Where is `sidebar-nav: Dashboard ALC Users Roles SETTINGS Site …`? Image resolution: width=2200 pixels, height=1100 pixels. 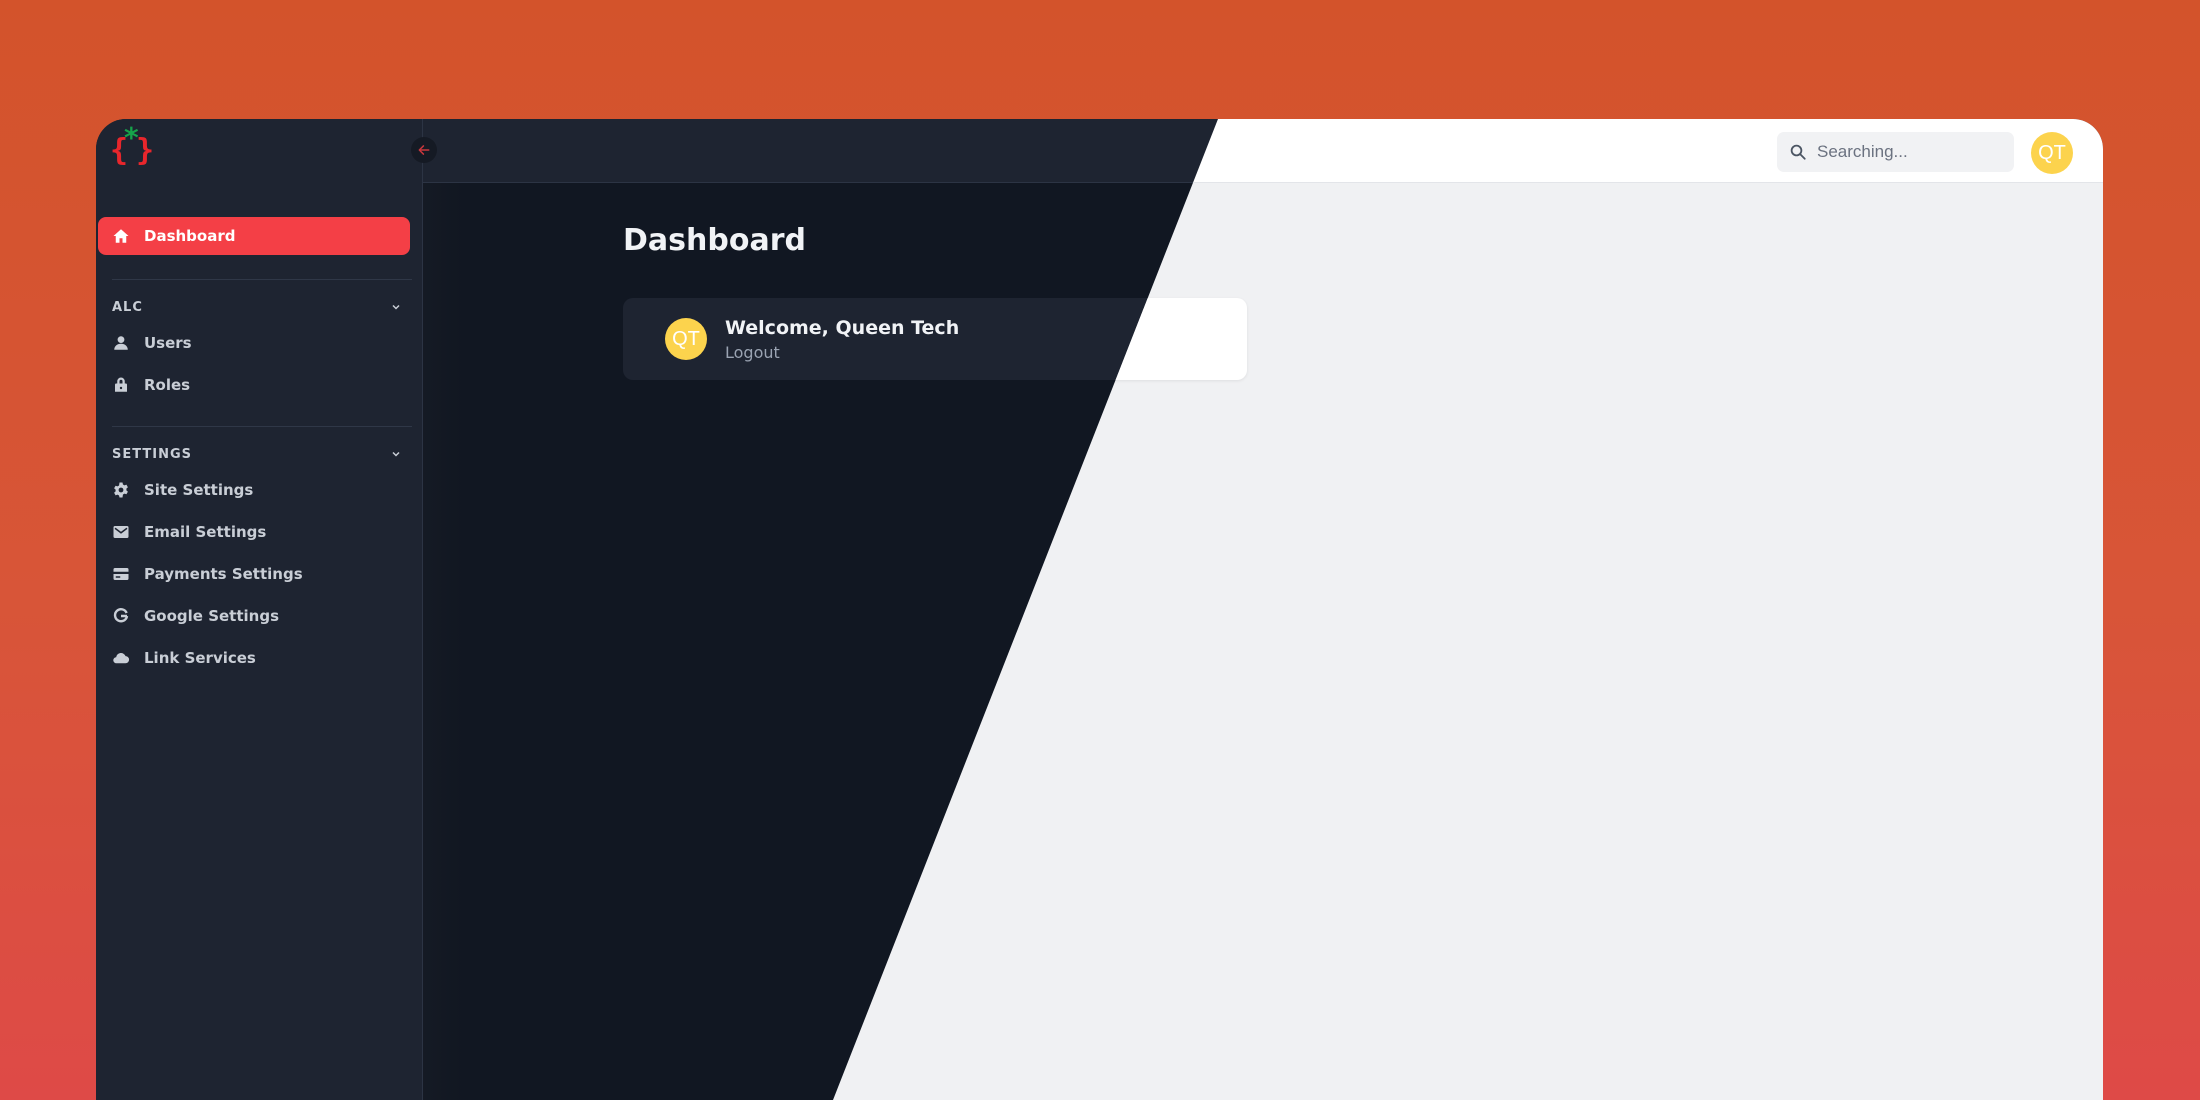
sidebar-nav: Dashboard ALC Users Roles SETTINGS Site … is located at coordinates (255, 450).